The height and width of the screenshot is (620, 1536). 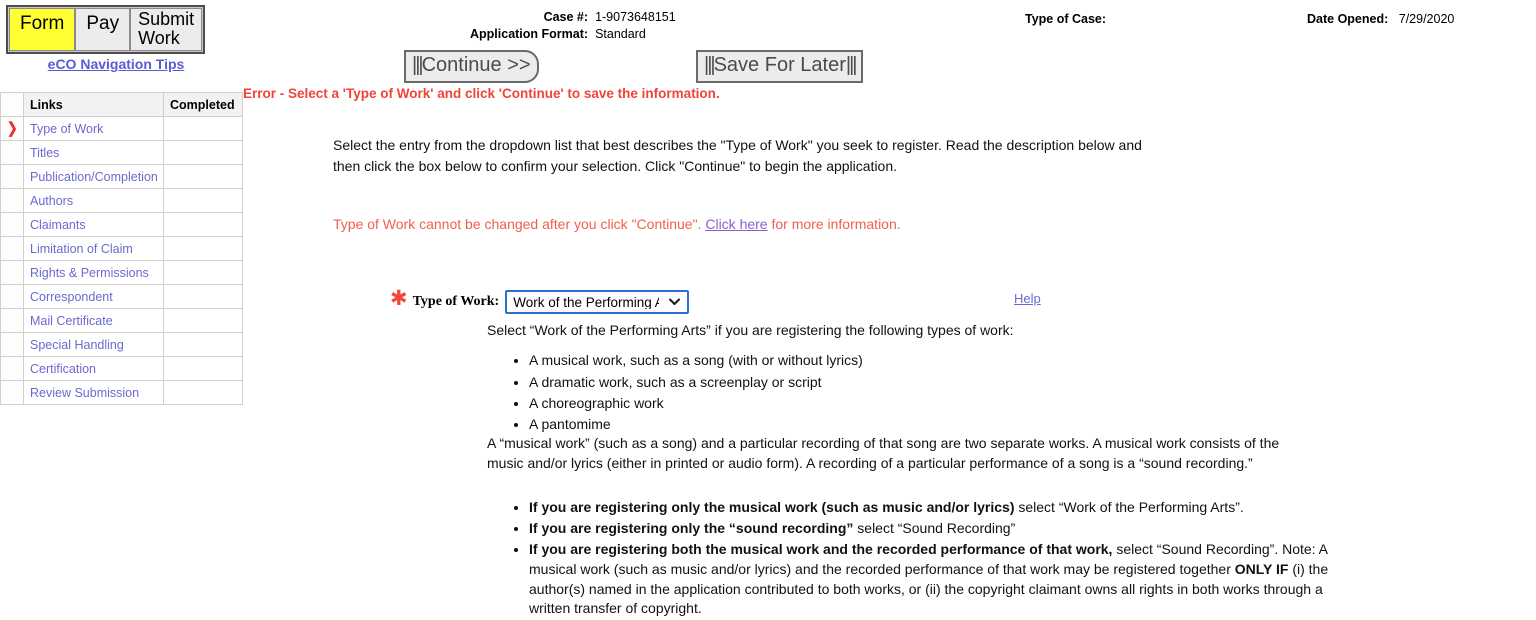 What do you see at coordinates (159, 37) in the screenshot?
I see `tab-submit-work-line2: Work` at bounding box center [159, 37].